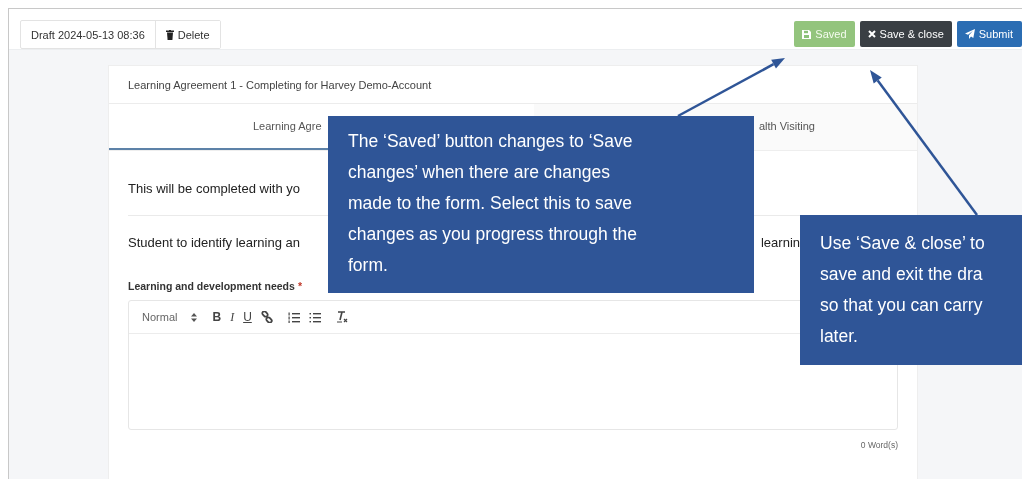  I want to click on prompt-text: learnin, so click(780, 242).